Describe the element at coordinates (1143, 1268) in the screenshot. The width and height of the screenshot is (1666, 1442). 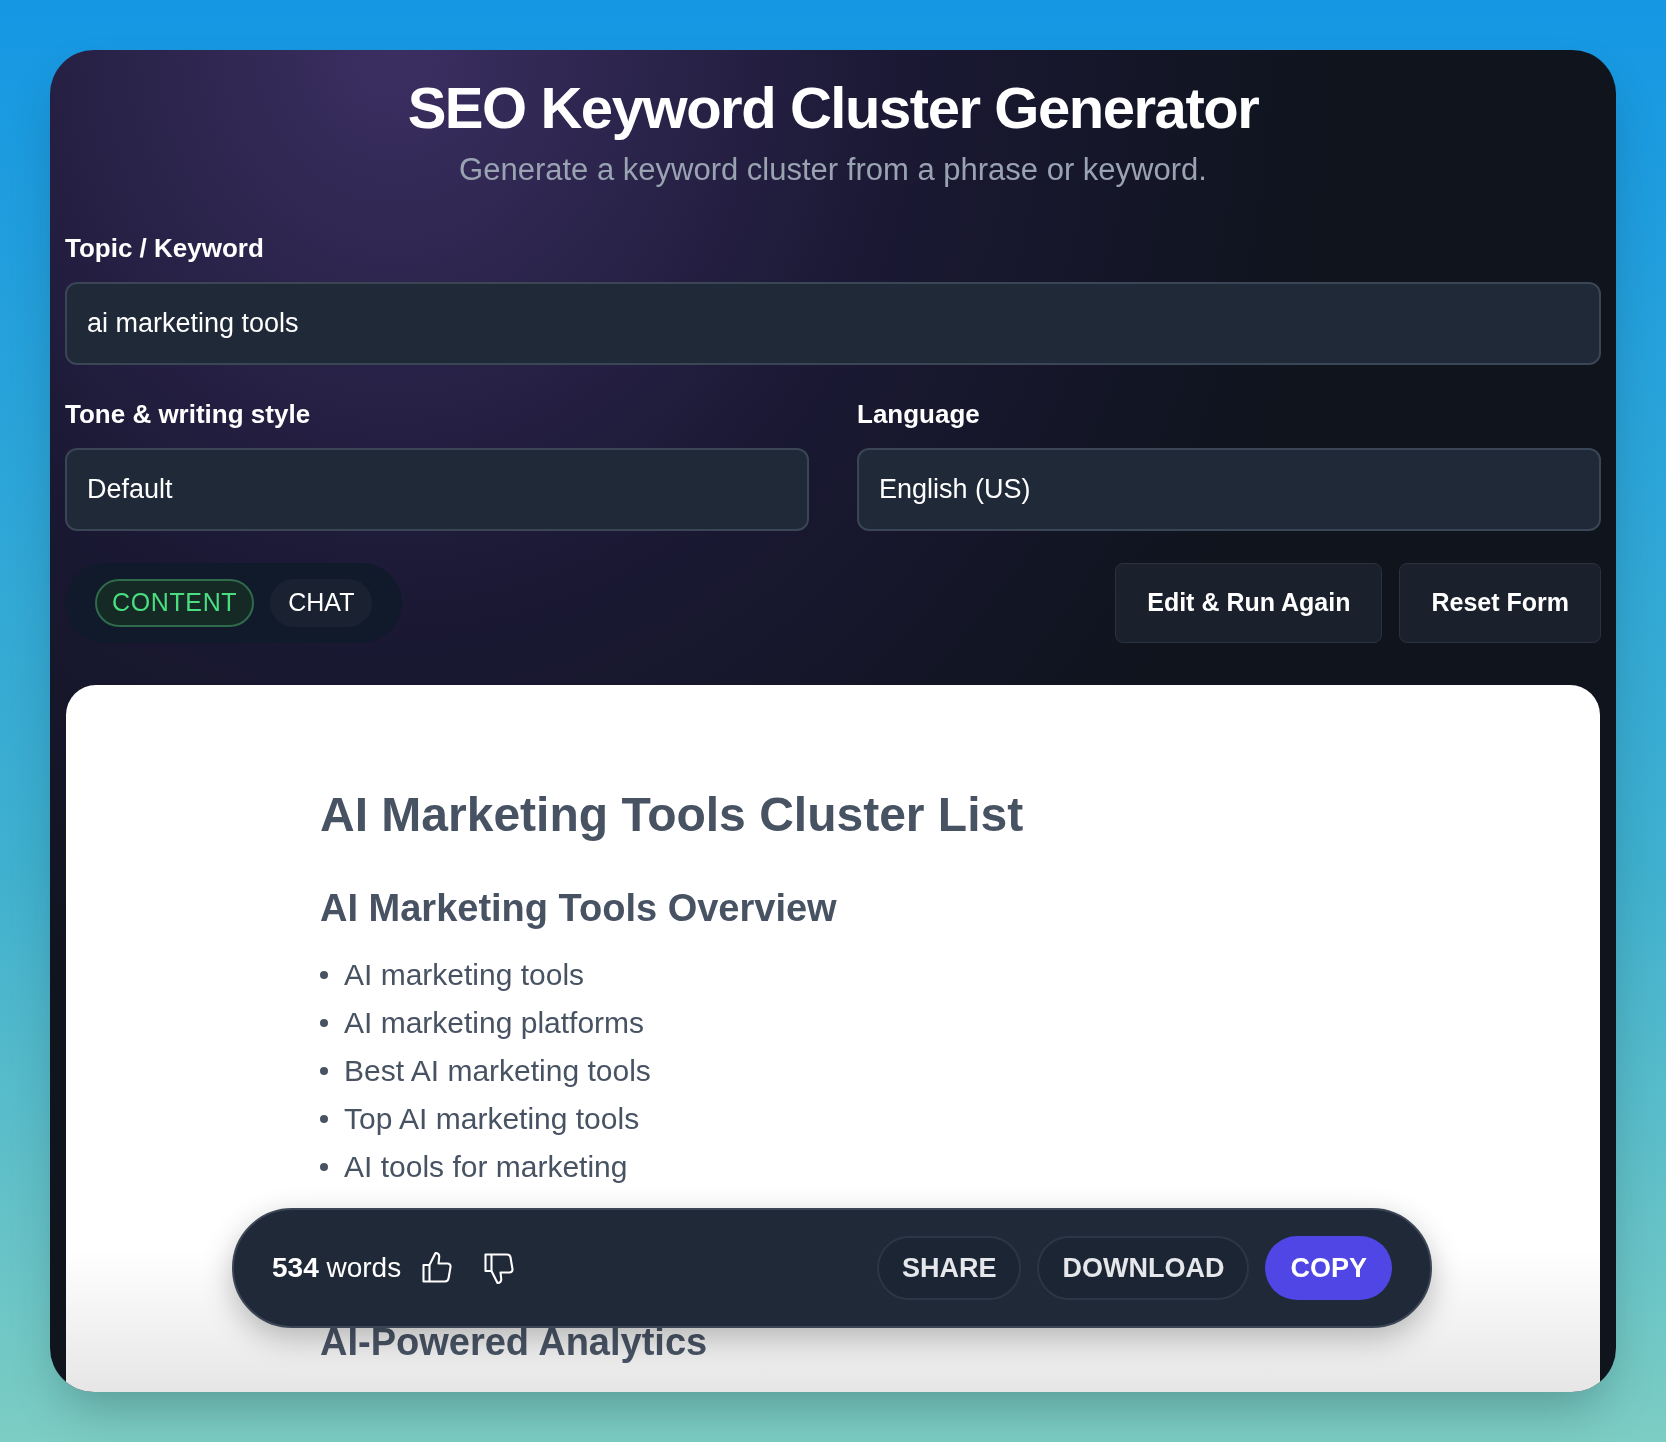
I see `toolbar-button: DOWNLOAD` at that location.